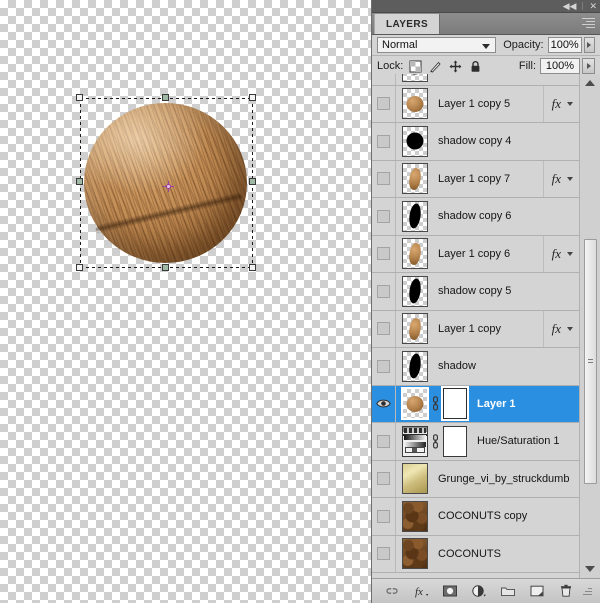 The height and width of the screenshot is (603, 600). I want to click on layer-row: Layer 1 copy 5 fx, so click(475, 104).